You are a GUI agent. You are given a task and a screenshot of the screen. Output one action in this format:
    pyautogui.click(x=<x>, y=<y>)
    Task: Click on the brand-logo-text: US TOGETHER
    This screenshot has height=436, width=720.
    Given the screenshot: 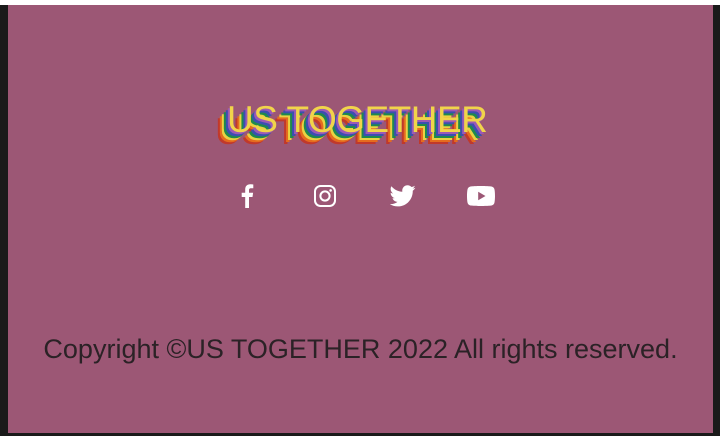 What is the action you would take?
    pyautogui.click(x=357, y=119)
    